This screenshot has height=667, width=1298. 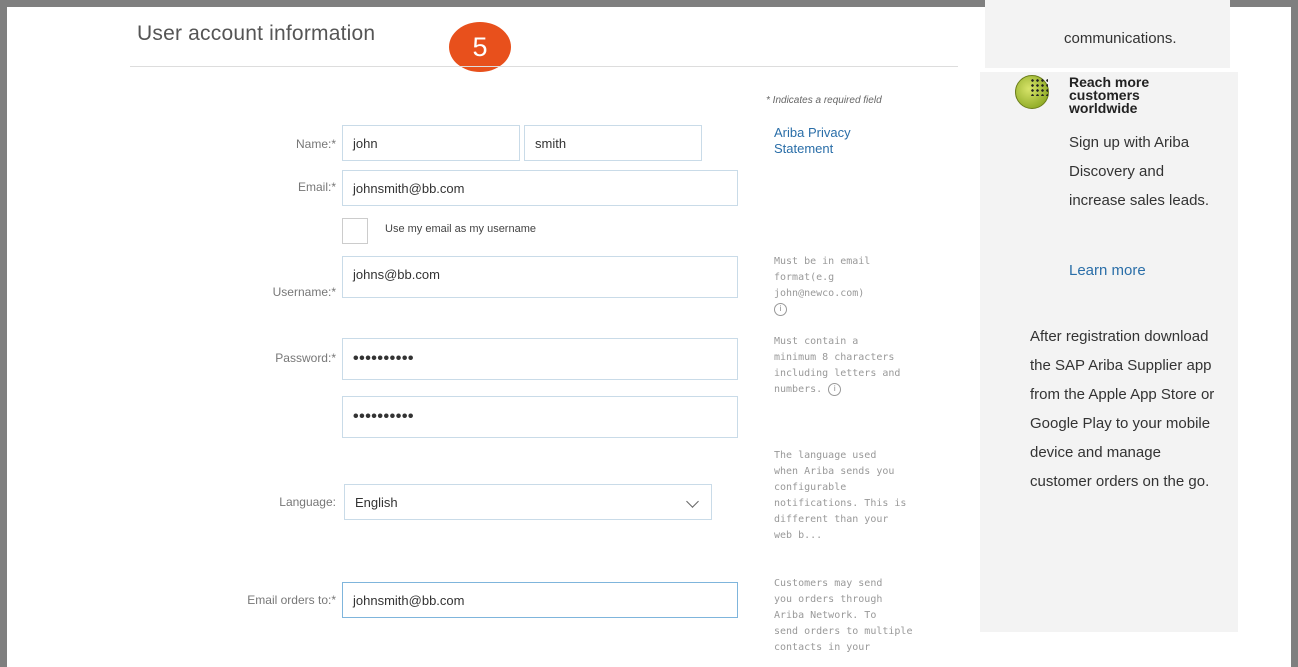 What do you see at coordinates (307, 502) in the screenshot?
I see `language-label: Language:` at bounding box center [307, 502].